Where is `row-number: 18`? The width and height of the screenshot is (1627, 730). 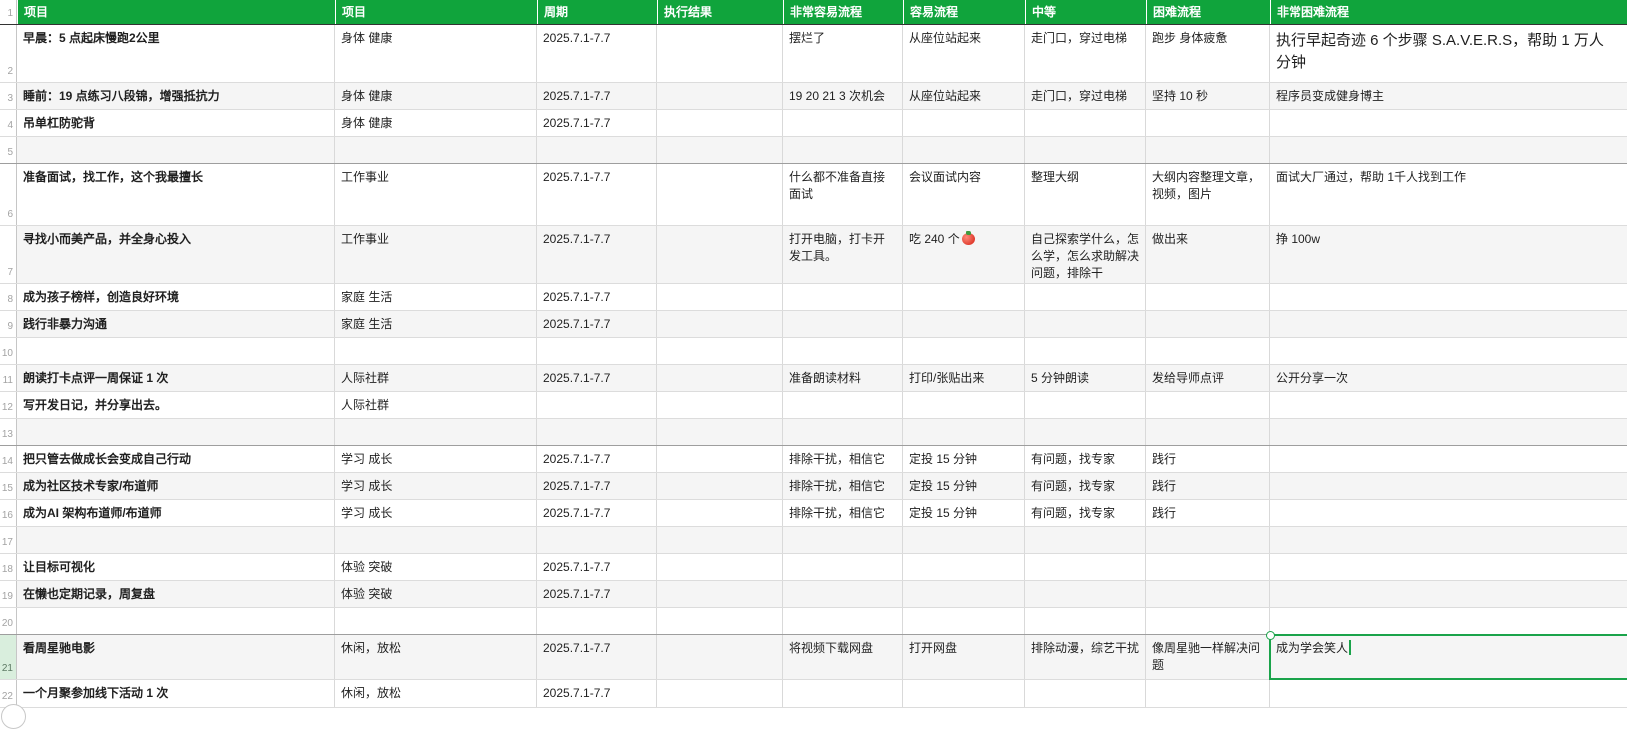 row-number: 18 is located at coordinates (8, 567).